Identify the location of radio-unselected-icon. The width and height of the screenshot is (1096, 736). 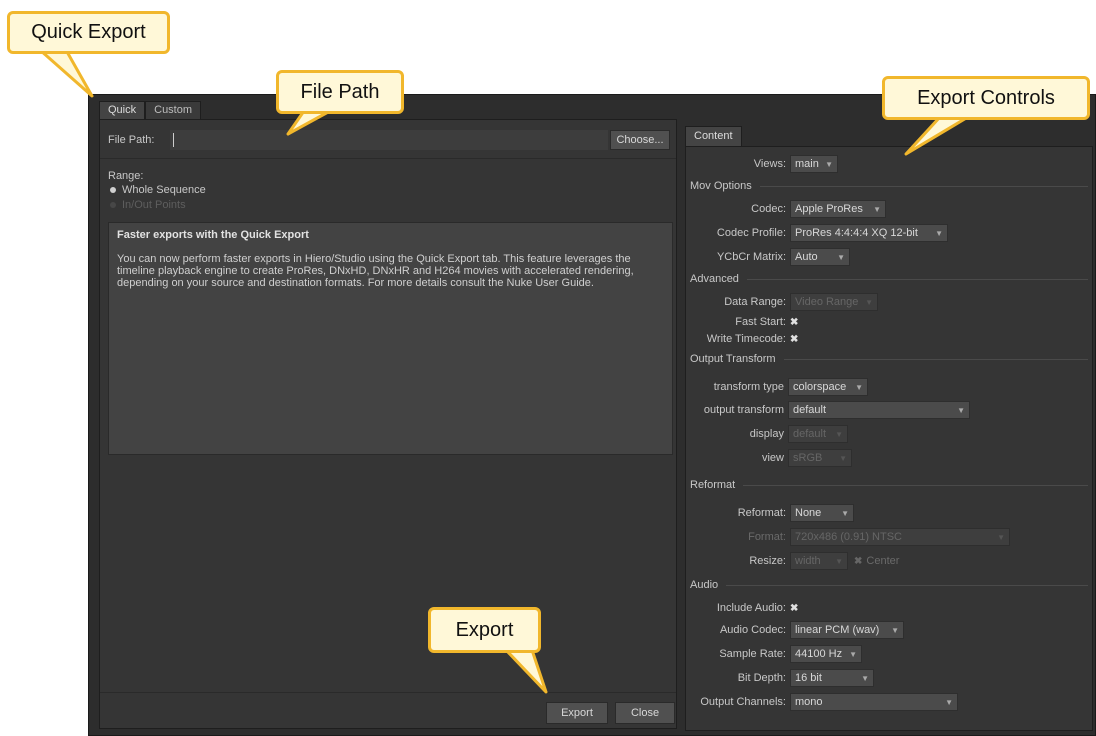
(113, 205).